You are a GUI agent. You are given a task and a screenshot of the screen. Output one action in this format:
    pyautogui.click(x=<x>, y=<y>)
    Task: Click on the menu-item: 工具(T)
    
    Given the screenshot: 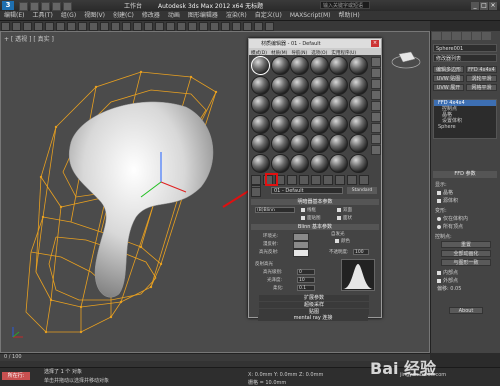 What is the action you would take?
    pyautogui.click(x=42, y=15)
    